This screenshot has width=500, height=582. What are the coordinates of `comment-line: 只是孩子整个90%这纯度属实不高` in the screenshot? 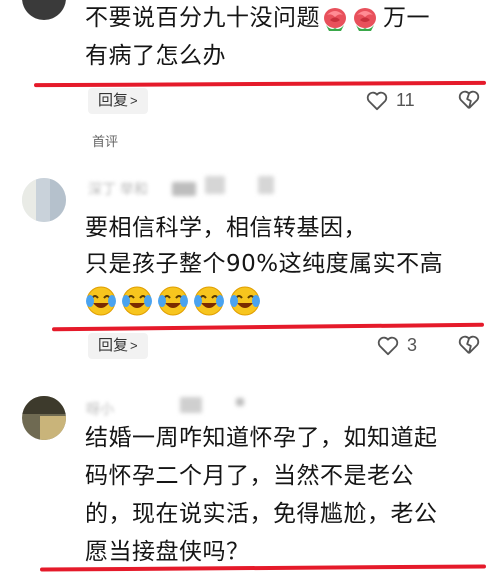 It's located at (264, 264).